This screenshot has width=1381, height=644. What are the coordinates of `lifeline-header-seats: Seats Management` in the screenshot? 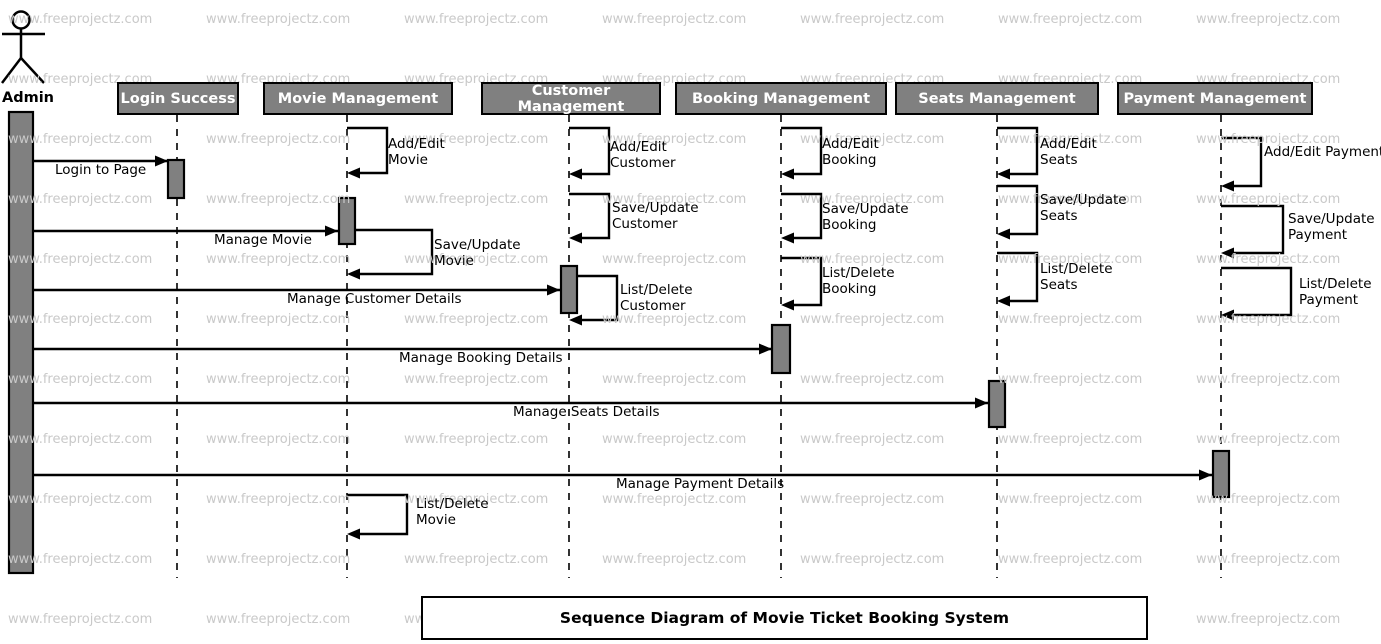 It's located at (997, 98).